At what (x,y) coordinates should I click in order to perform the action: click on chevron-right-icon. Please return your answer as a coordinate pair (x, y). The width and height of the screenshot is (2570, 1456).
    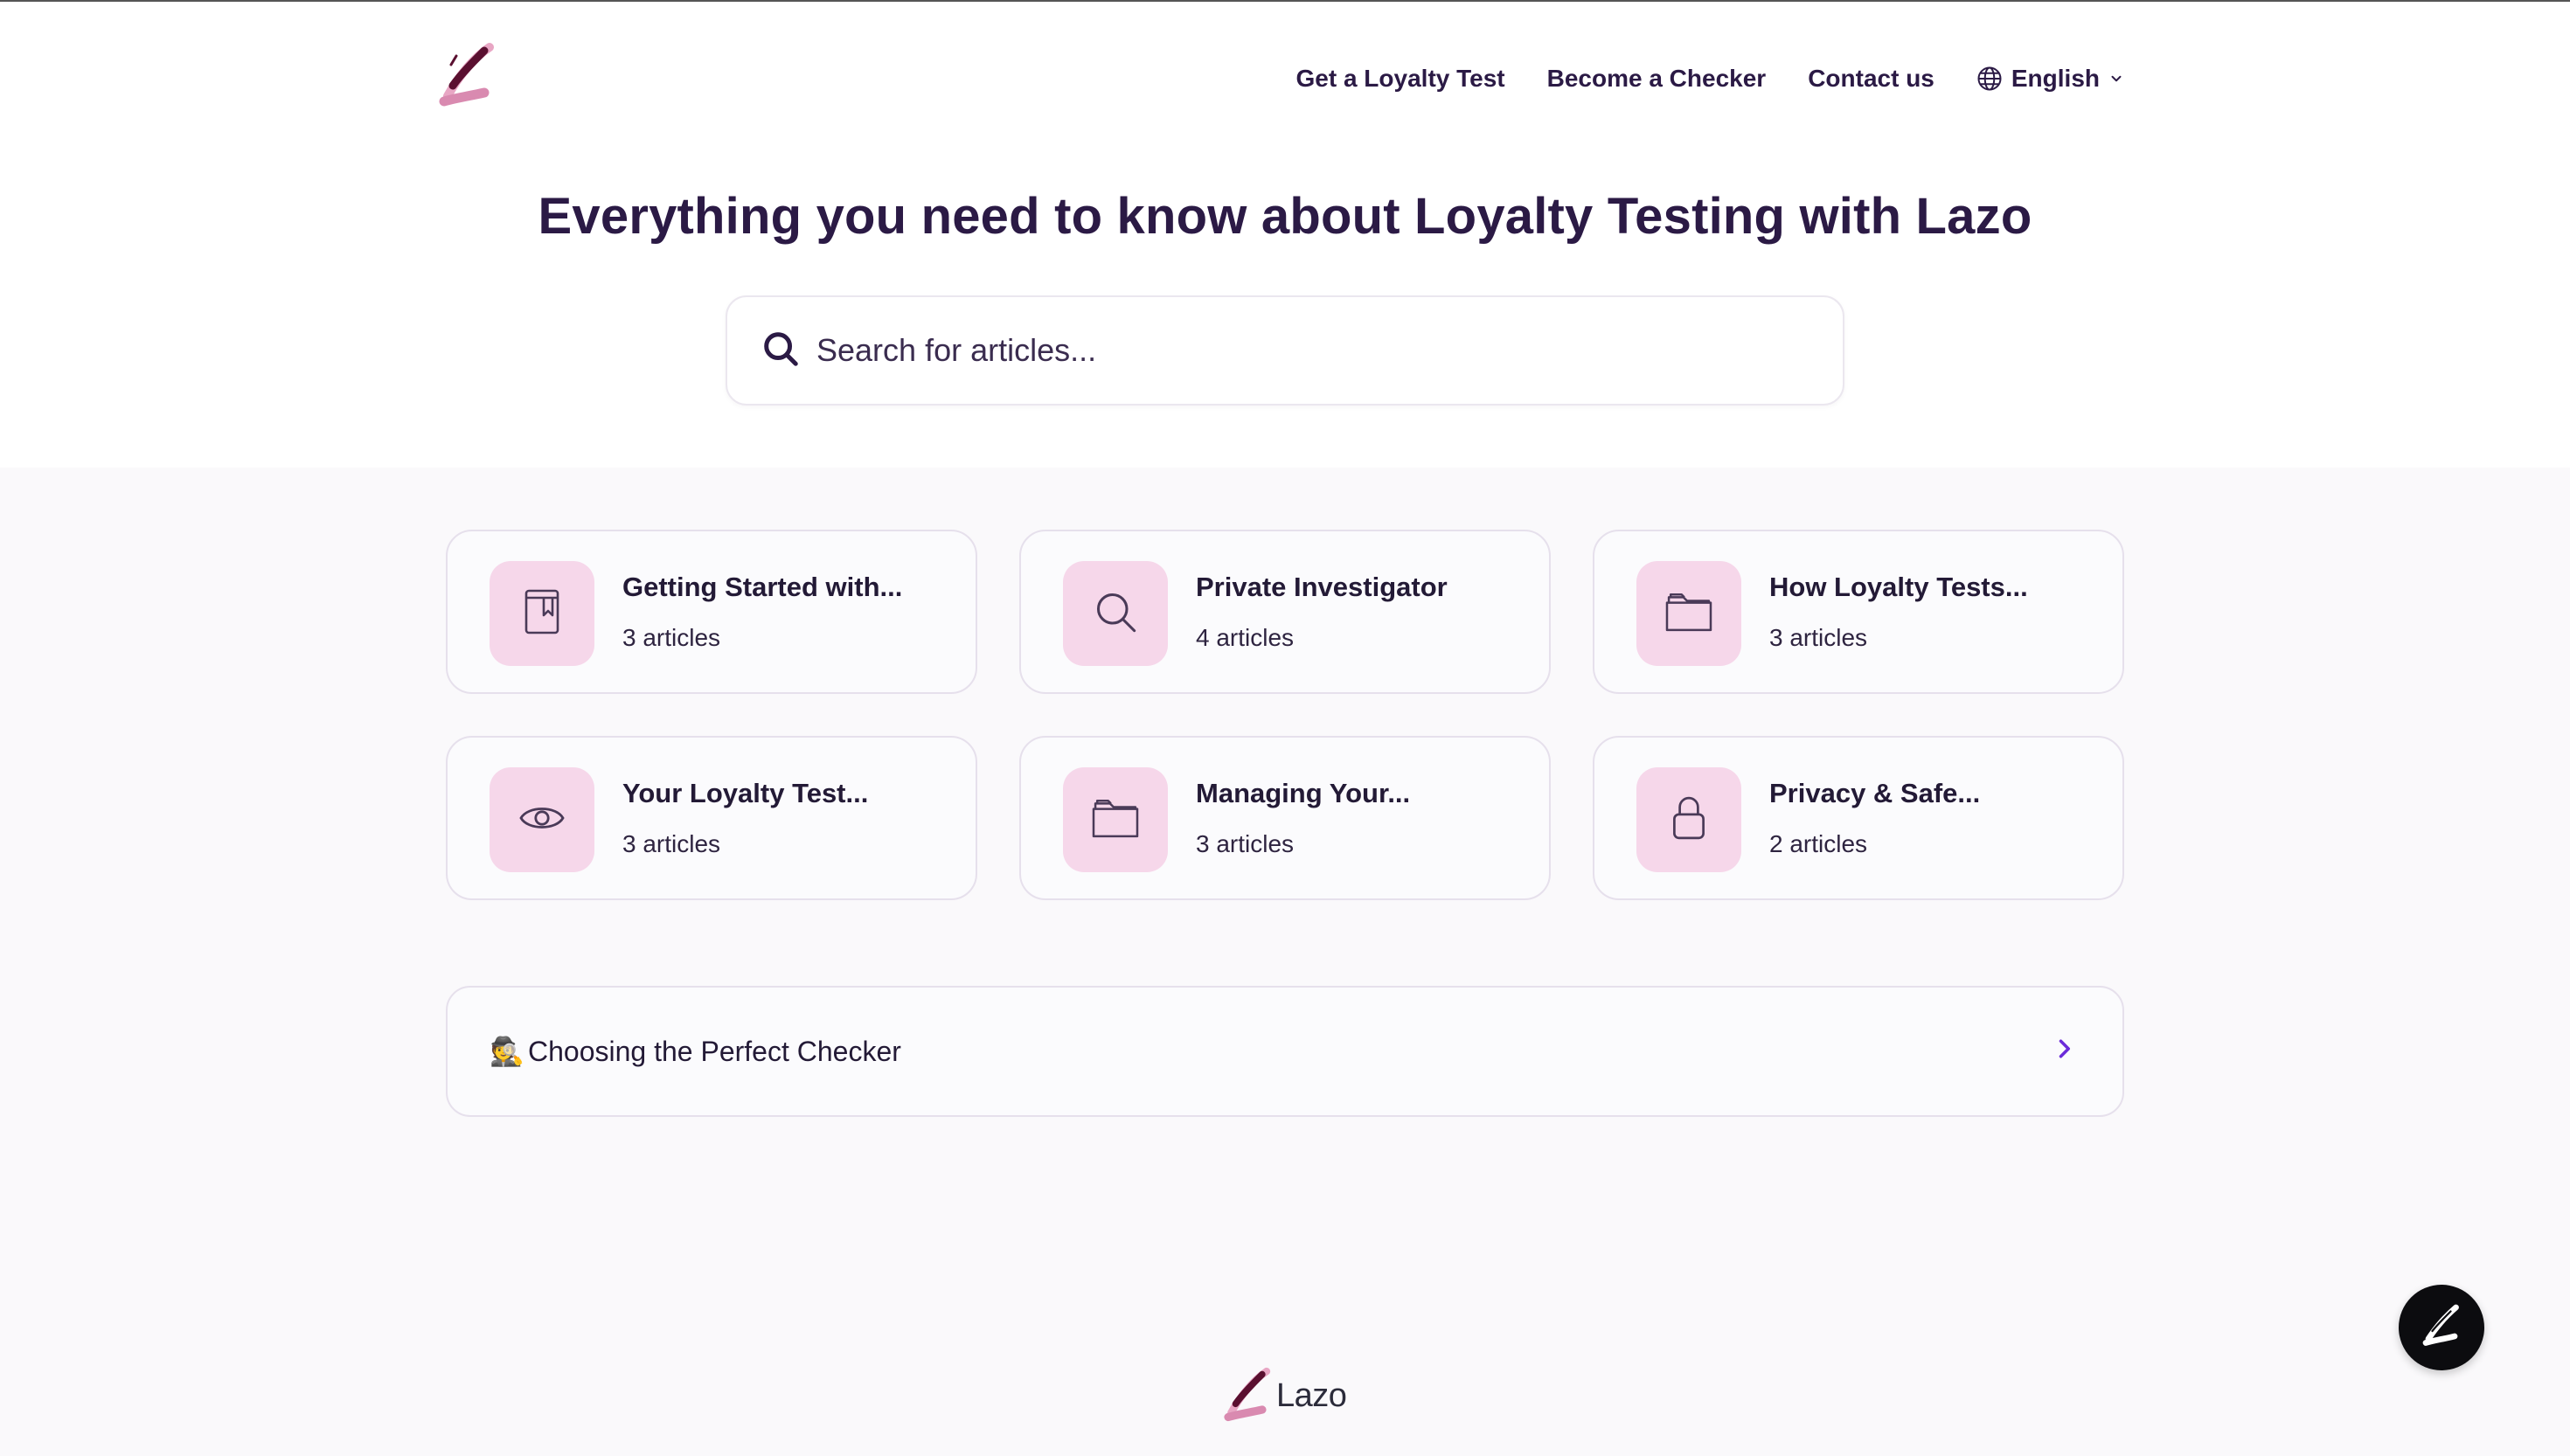
    Looking at the image, I should click on (2063, 1051).